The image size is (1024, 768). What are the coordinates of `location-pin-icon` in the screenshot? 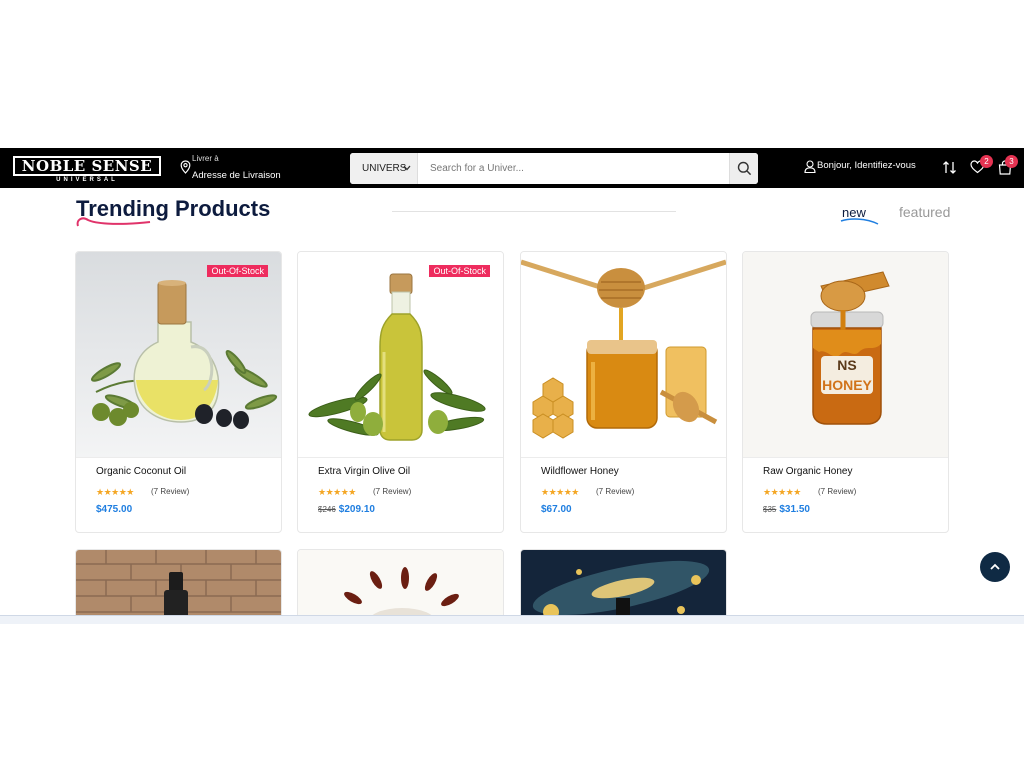 It's located at (185, 167).